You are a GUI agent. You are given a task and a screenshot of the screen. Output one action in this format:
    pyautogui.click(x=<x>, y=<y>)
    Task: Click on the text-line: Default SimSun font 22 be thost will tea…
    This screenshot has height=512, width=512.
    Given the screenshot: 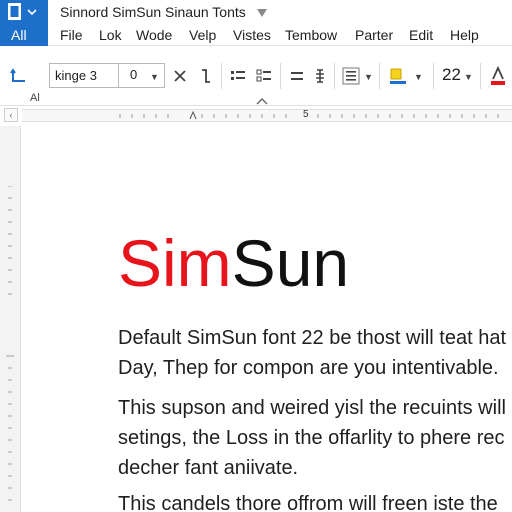 What is the action you would take?
    pyautogui.click(x=312, y=338)
    